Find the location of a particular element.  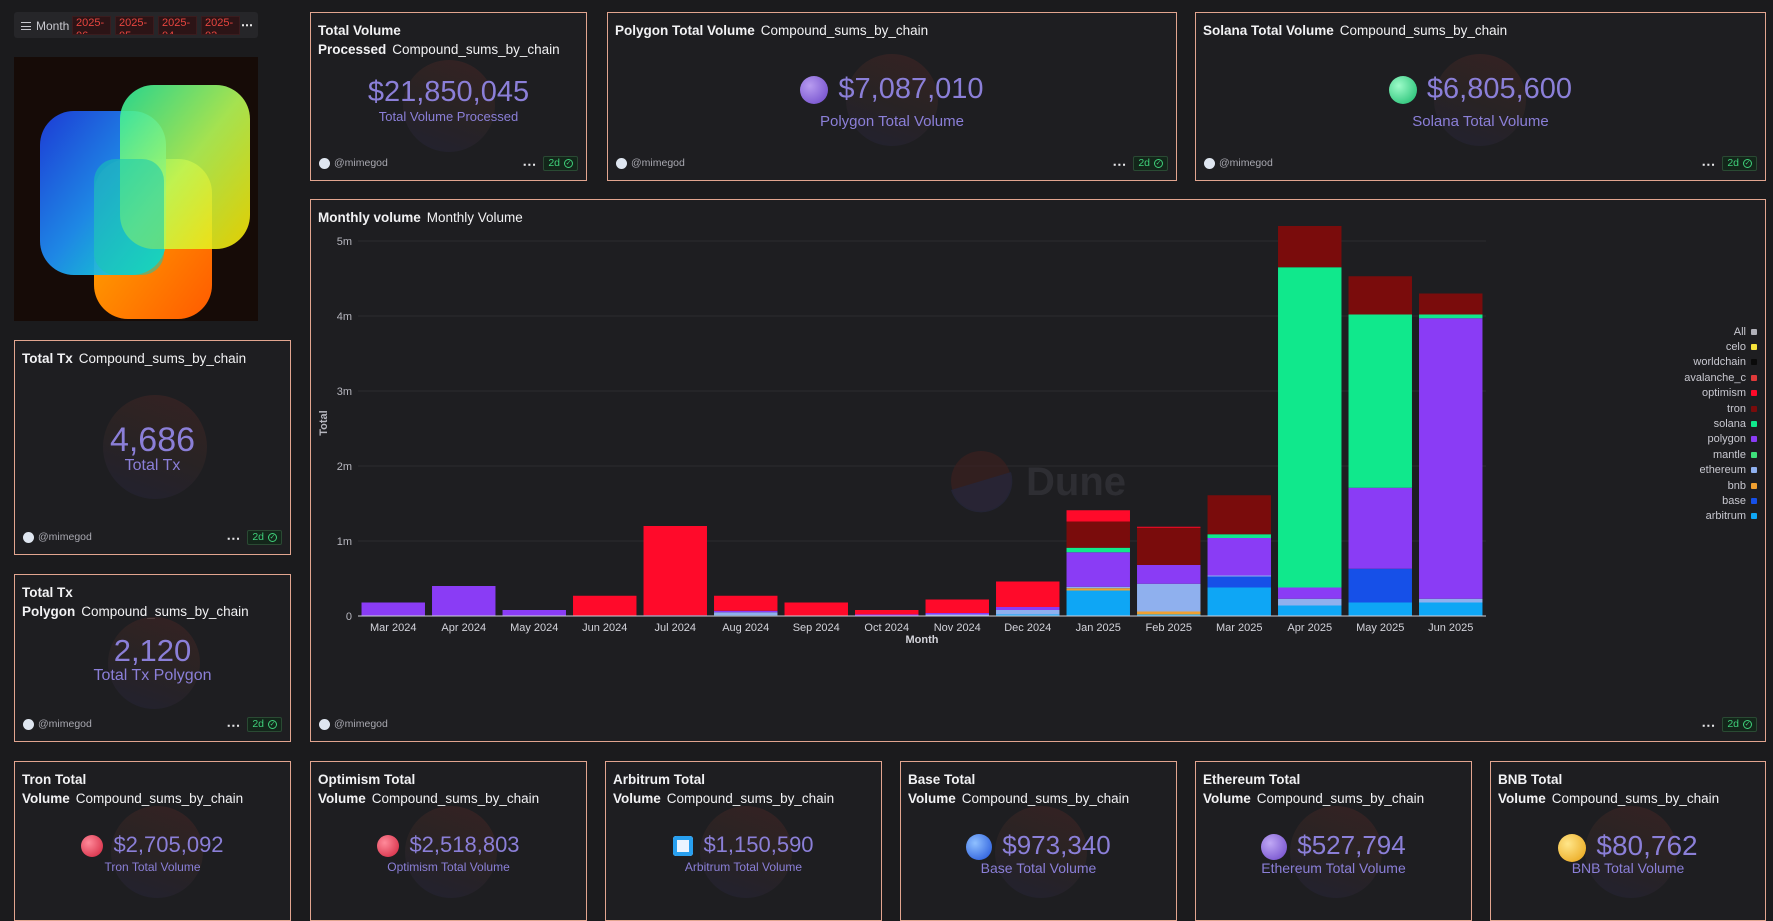

legend-item-All: All is located at coordinates (1702, 331).